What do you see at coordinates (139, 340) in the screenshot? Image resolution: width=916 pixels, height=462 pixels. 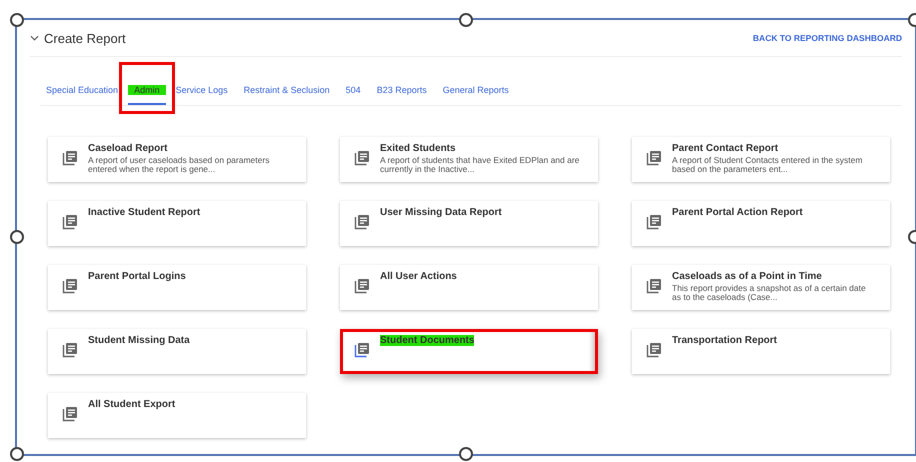 I see `report-title: Student Missing Data` at bounding box center [139, 340].